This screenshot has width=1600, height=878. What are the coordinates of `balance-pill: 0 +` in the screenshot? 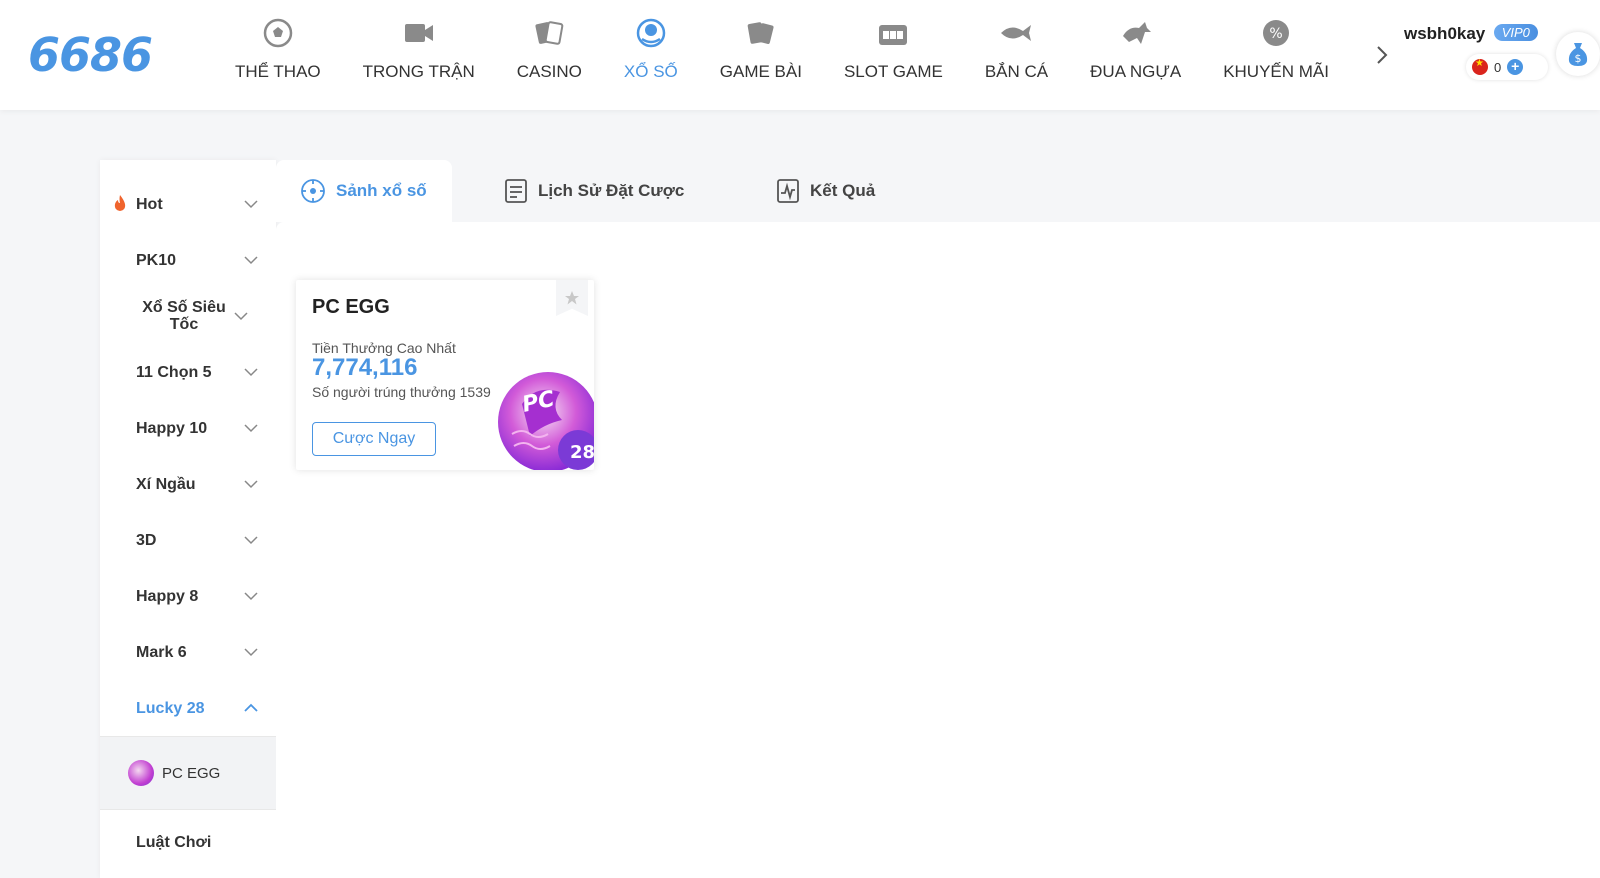 It's located at (1507, 67).